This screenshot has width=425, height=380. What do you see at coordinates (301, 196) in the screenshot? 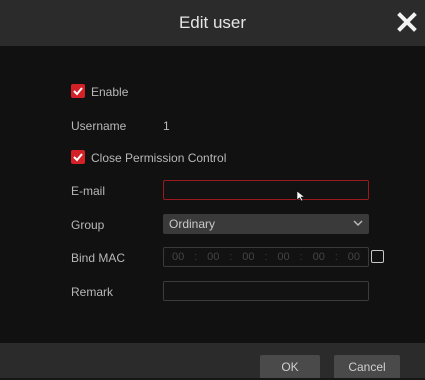
I see `mouse-pointer-icon` at bounding box center [301, 196].